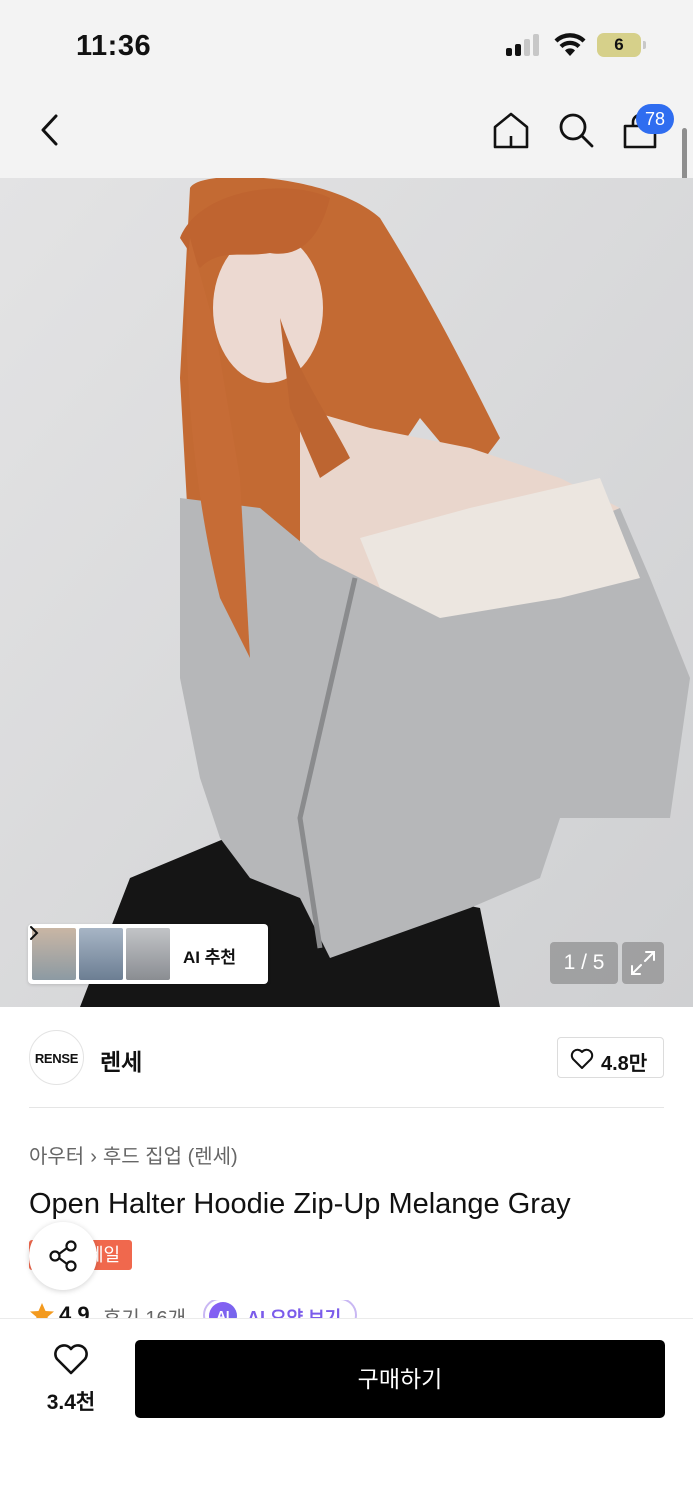  I want to click on buy-button: 구매하기, so click(400, 1379).